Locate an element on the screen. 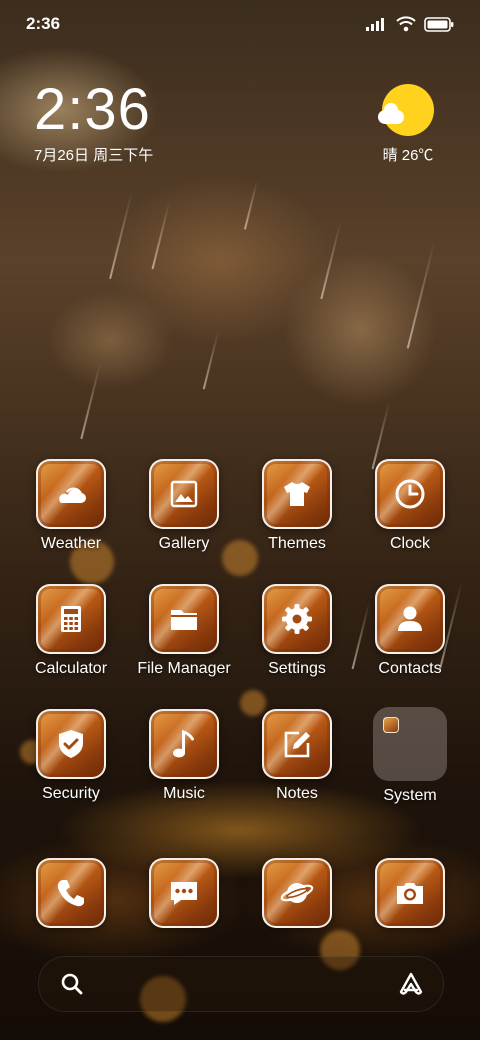  app-label: Settings is located at coordinates (297, 668).